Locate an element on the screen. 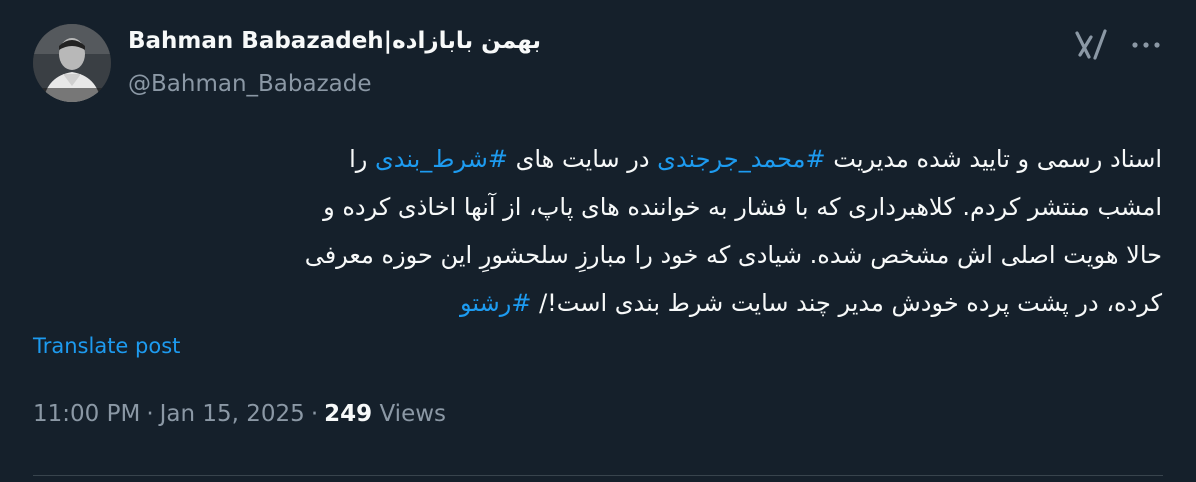 The image size is (1196, 482). translate-post-link: Translate post is located at coordinates (106, 346).